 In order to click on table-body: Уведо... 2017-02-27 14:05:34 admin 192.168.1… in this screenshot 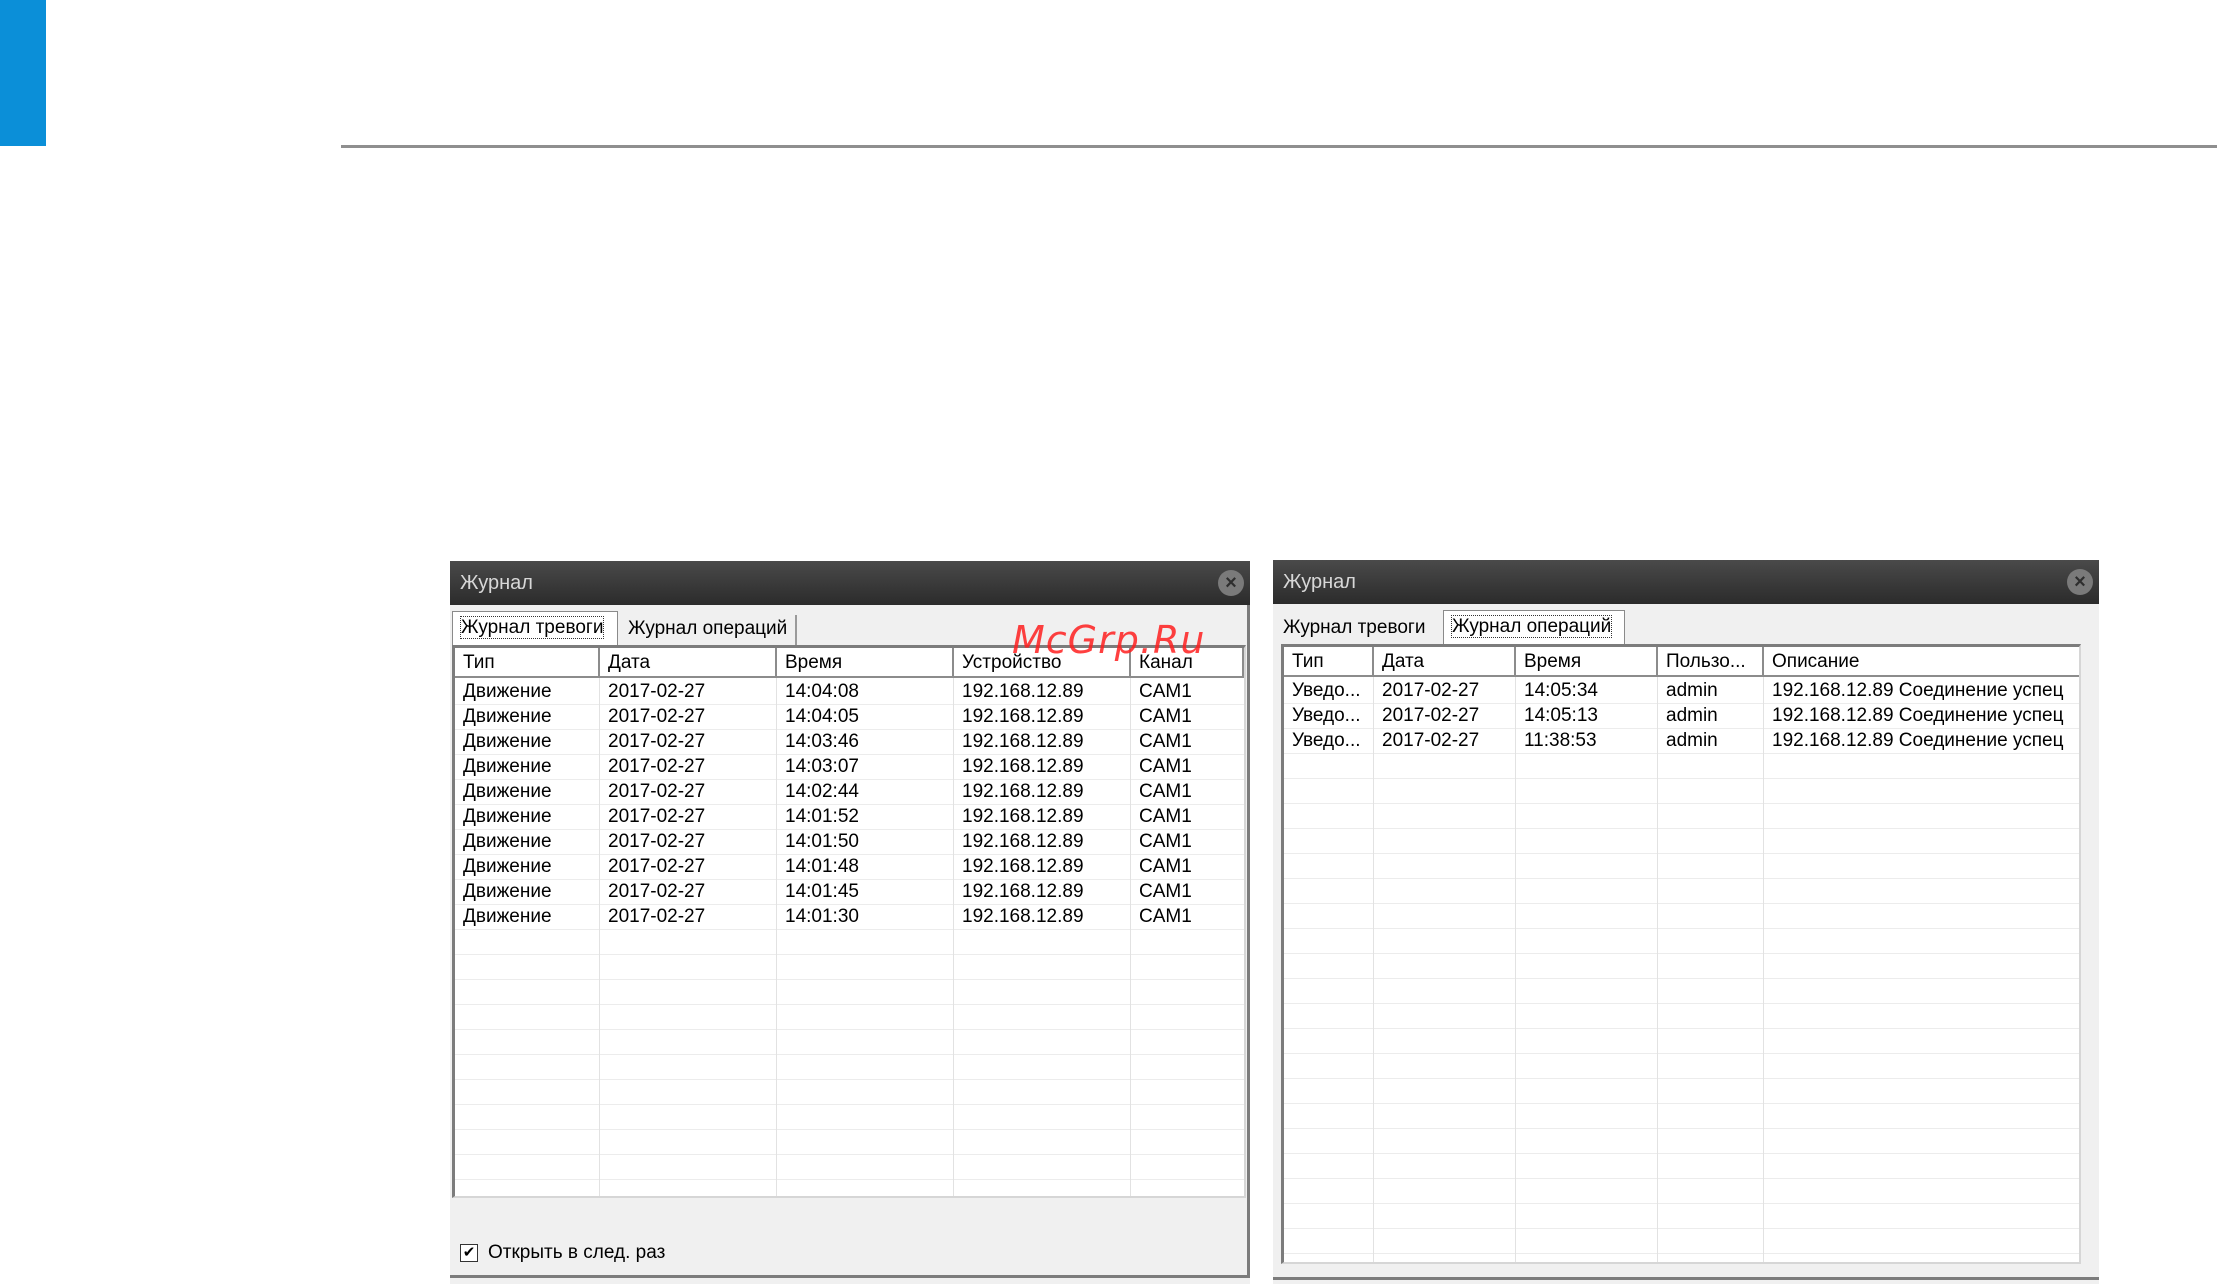, I will do `click(1681, 715)`.